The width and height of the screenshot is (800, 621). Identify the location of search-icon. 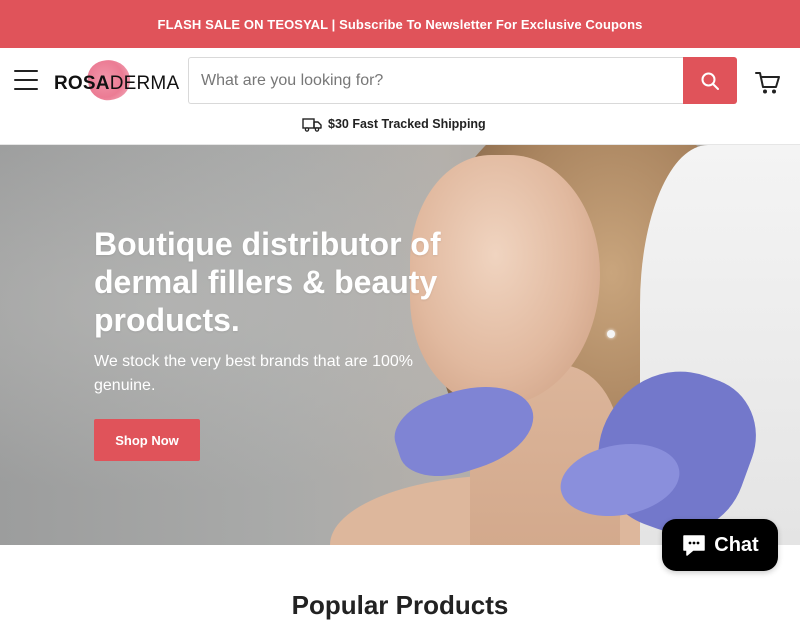
(710, 81).